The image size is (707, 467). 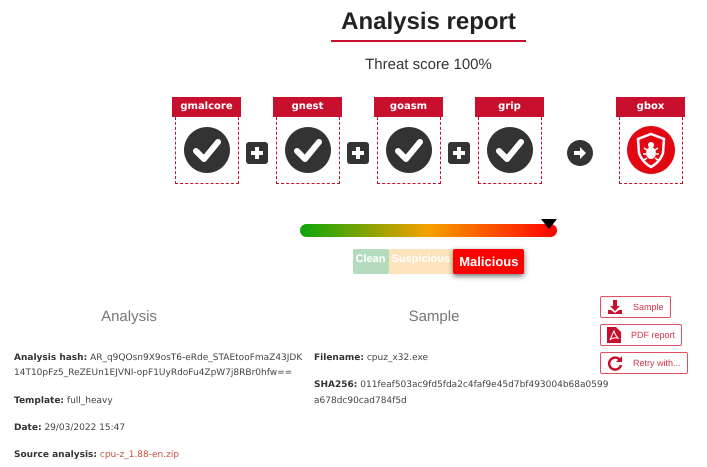 What do you see at coordinates (615, 307) in the screenshot?
I see `download-icon` at bounding box center [615, 307].